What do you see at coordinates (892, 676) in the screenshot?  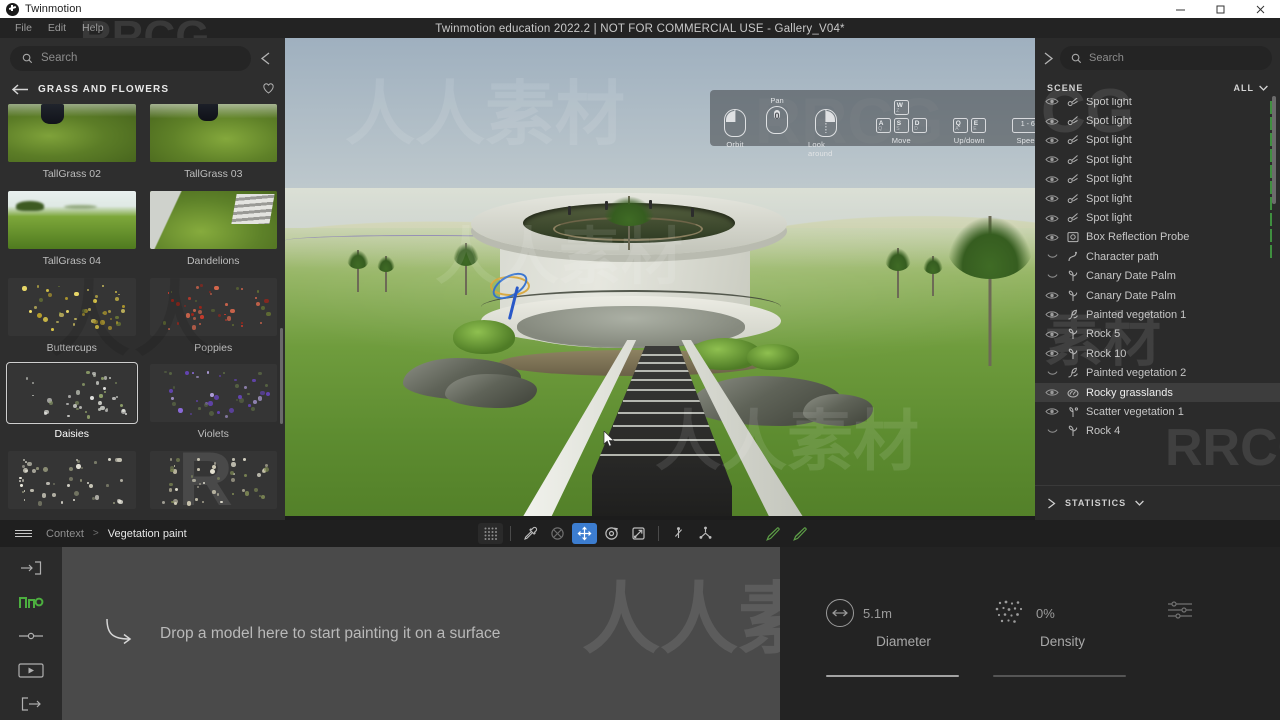 I see `diameter-slider` at bounding box center [892, 676].